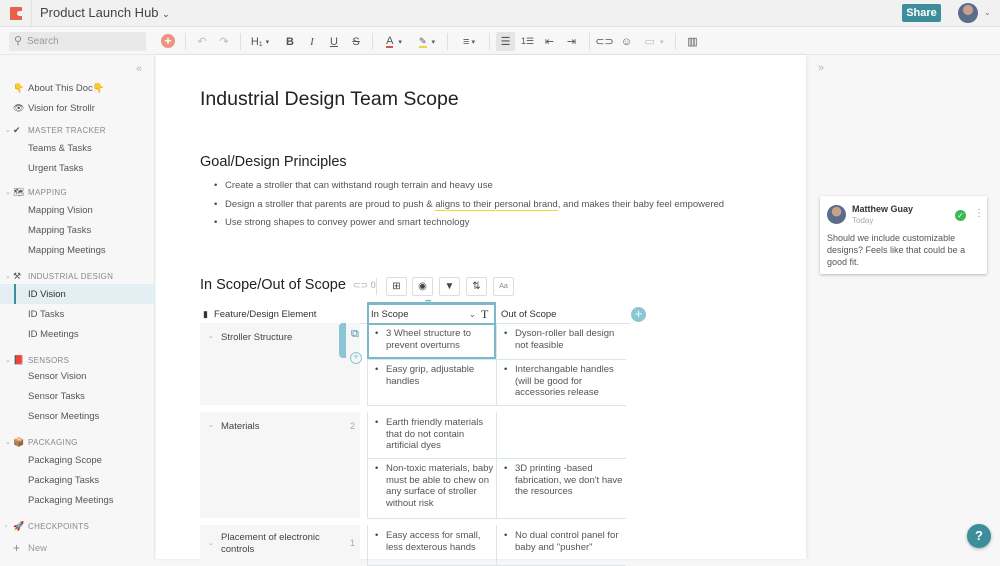 The image size is (1000, 566). What do you see at coordinates (821, 68) in the screenshot?
I see `collapse-comments-icon: »` at bounding box center [821, 68].